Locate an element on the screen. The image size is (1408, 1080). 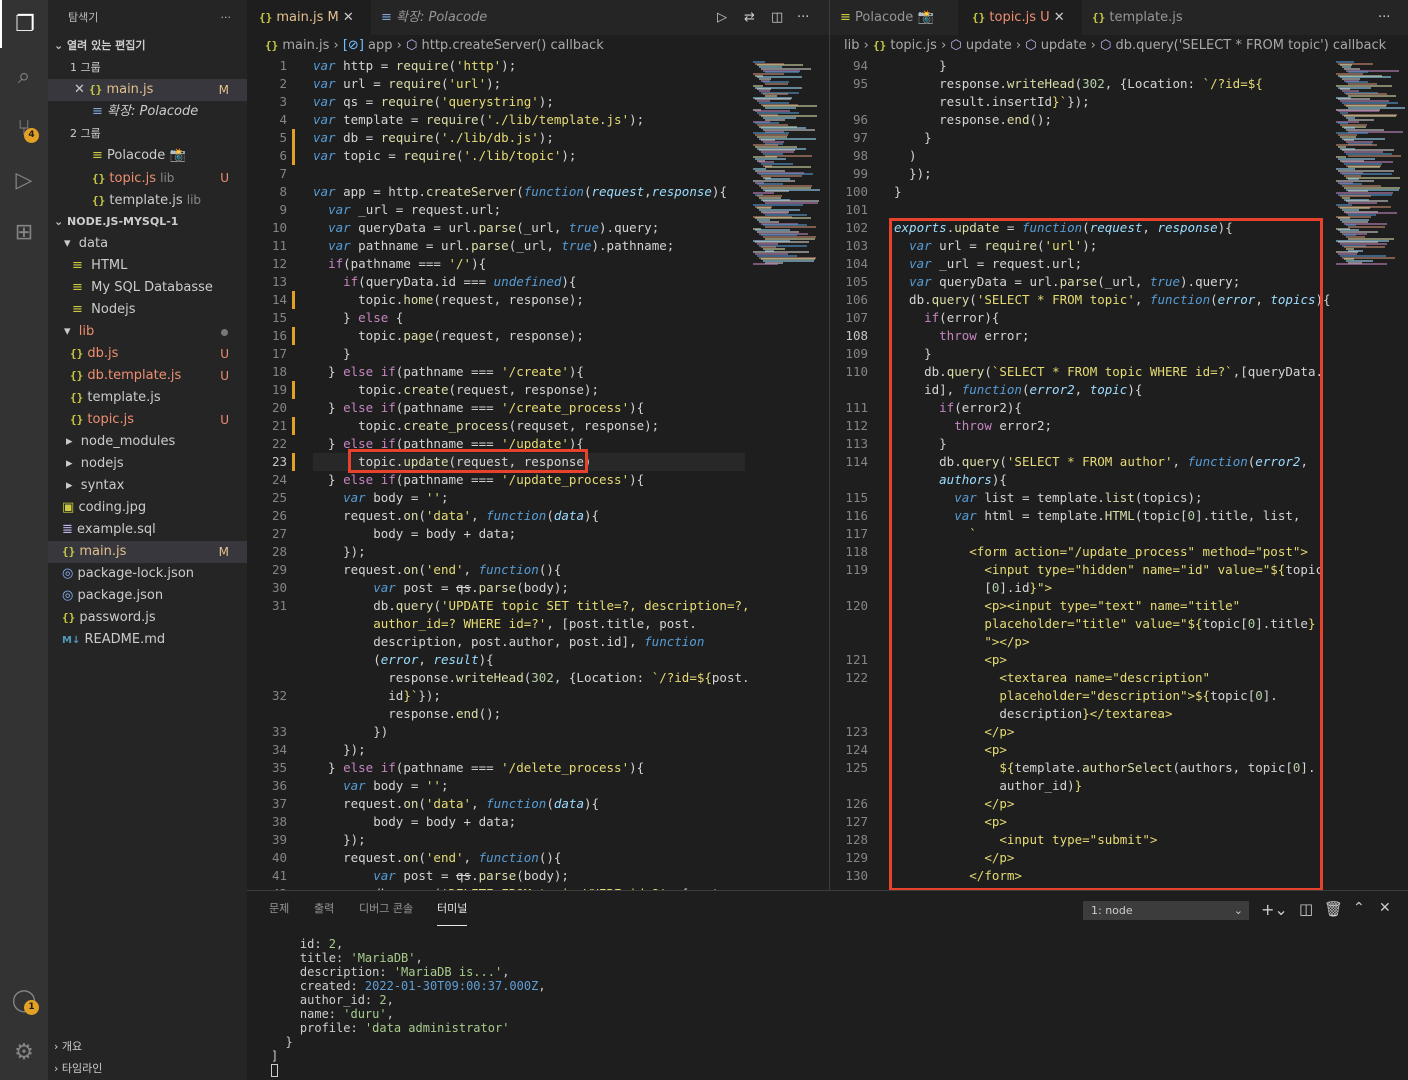
open-editor-topic-js: {} topic.js lib U is located at coordinates (147, 178).